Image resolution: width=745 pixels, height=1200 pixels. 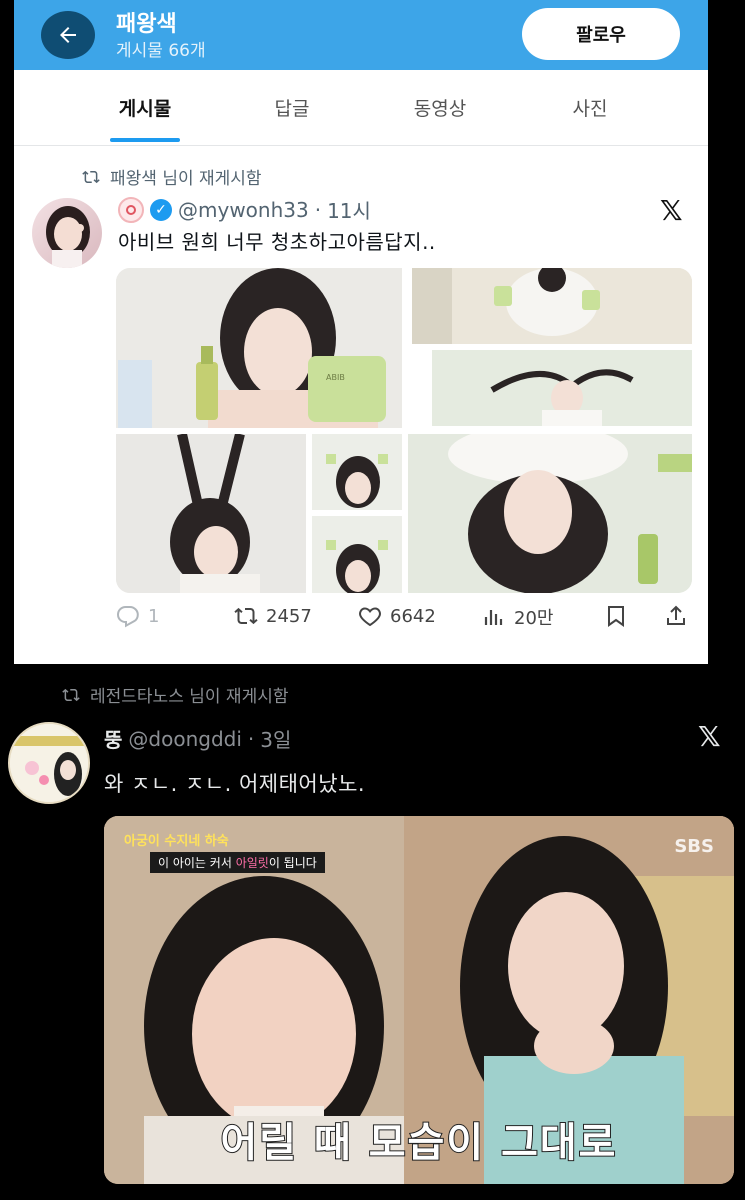 What do you see at coordinates (127, 617) in the screenshot?
I see `reply-icon` at bounding box center [127, 617].